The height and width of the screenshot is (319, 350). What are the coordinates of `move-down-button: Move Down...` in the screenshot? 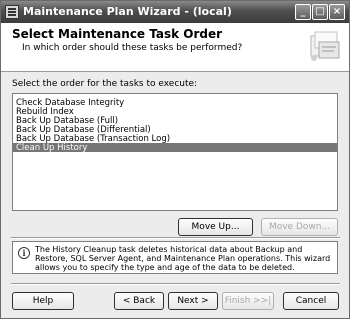 It's located at (299, 227).